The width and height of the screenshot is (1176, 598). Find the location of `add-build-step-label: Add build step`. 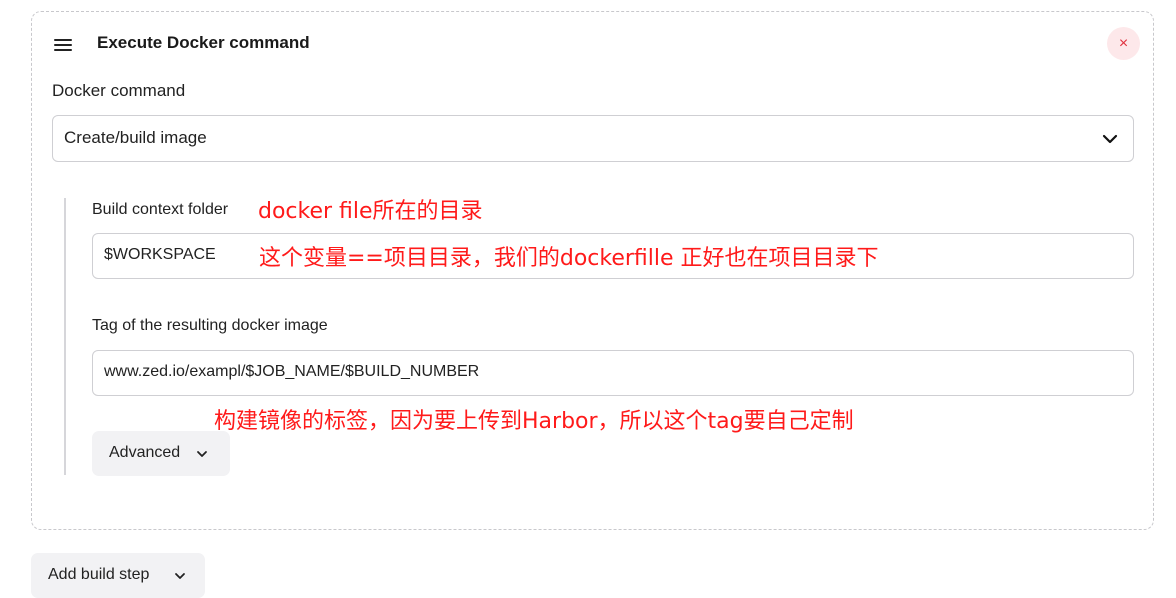

add-build-step-label: Add build step is located at coordinates (99, 574).